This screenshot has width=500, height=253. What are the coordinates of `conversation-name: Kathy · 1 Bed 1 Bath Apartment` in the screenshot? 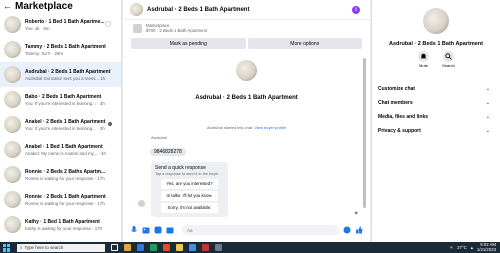 It's located at (62, 221).